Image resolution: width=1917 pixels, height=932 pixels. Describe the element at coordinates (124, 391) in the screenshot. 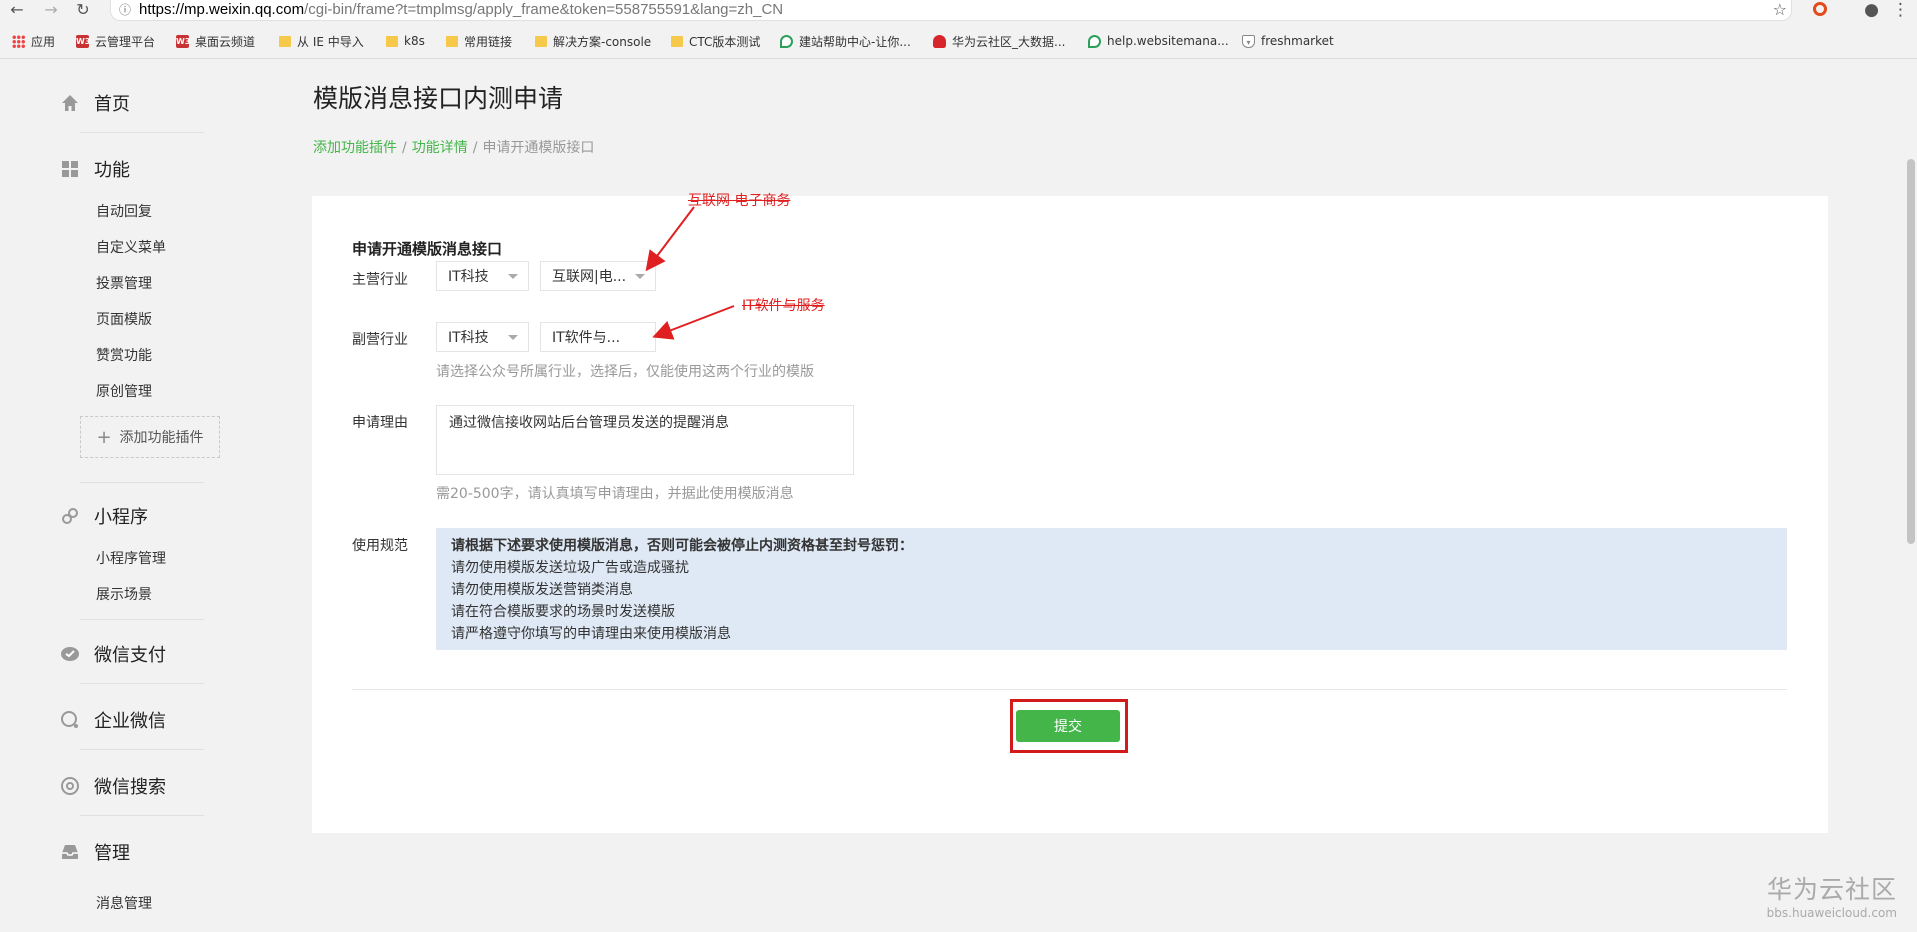

I see `sidebar-item-original: 原创管理` at that location.